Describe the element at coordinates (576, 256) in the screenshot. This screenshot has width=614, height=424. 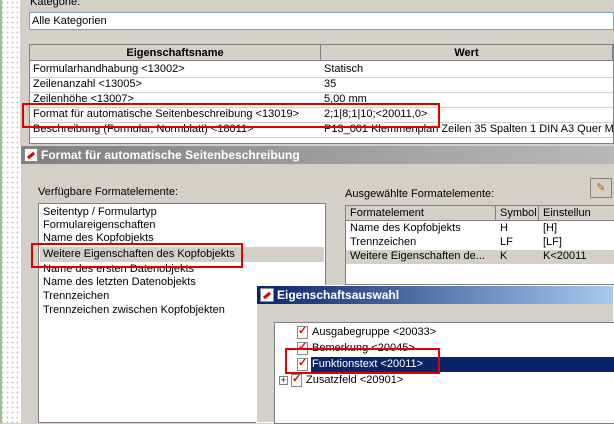
I see `cell-setting: K<20011` at that location.